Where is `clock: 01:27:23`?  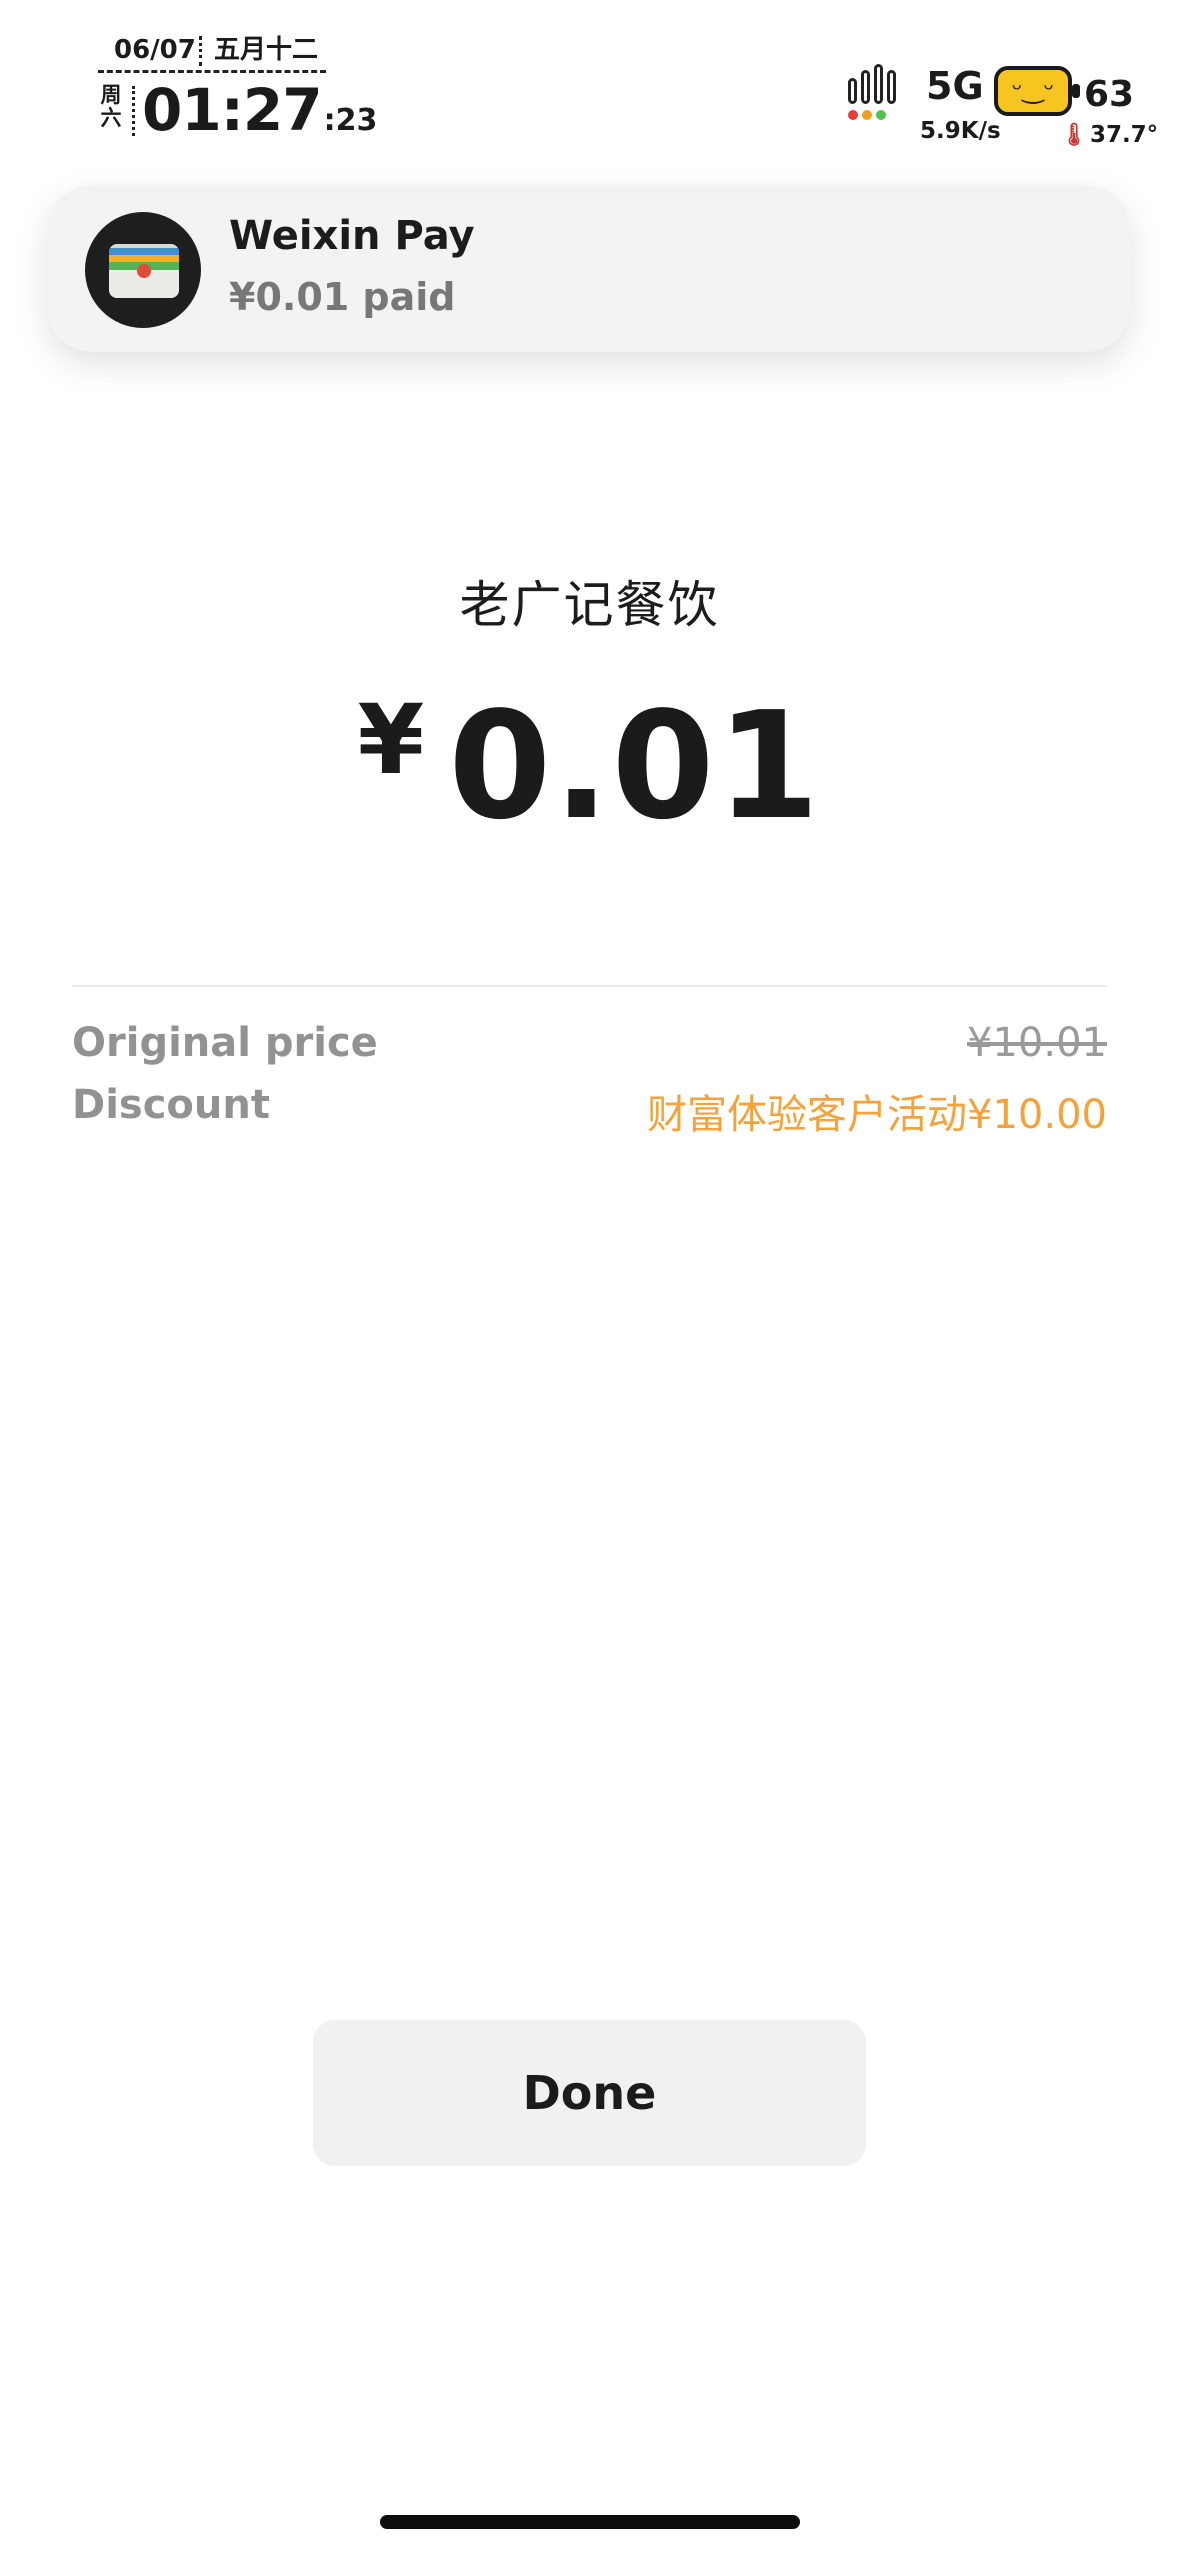 clock: 01:27:23 is located at coordinates (259, 110).